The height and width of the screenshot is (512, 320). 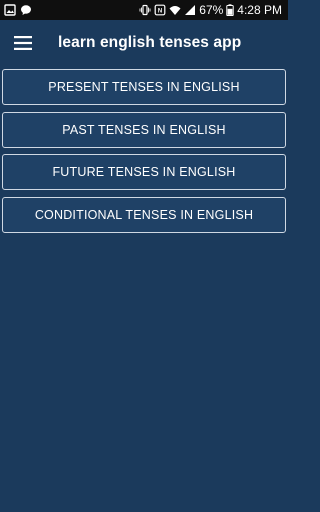 What do you see at coordinates (26, 10) in the screenshot?
I see `chat-notification-icon` at bounding box center [26, 10].